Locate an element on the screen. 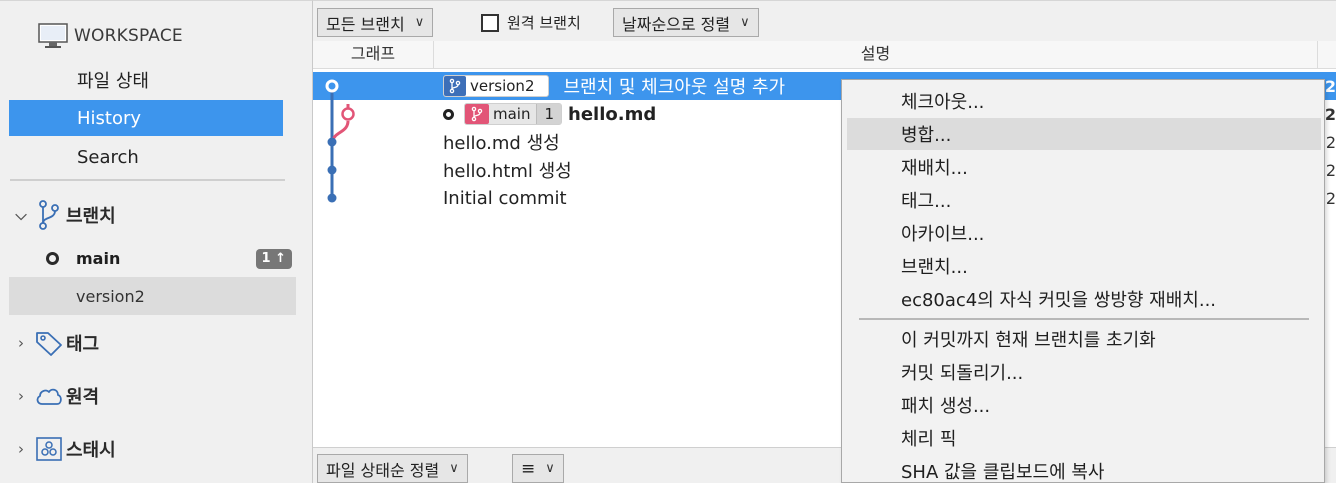 This screenshot has width=1336, height=483. workspace-header: WORKSPACE is located at coordinates (110, 36).